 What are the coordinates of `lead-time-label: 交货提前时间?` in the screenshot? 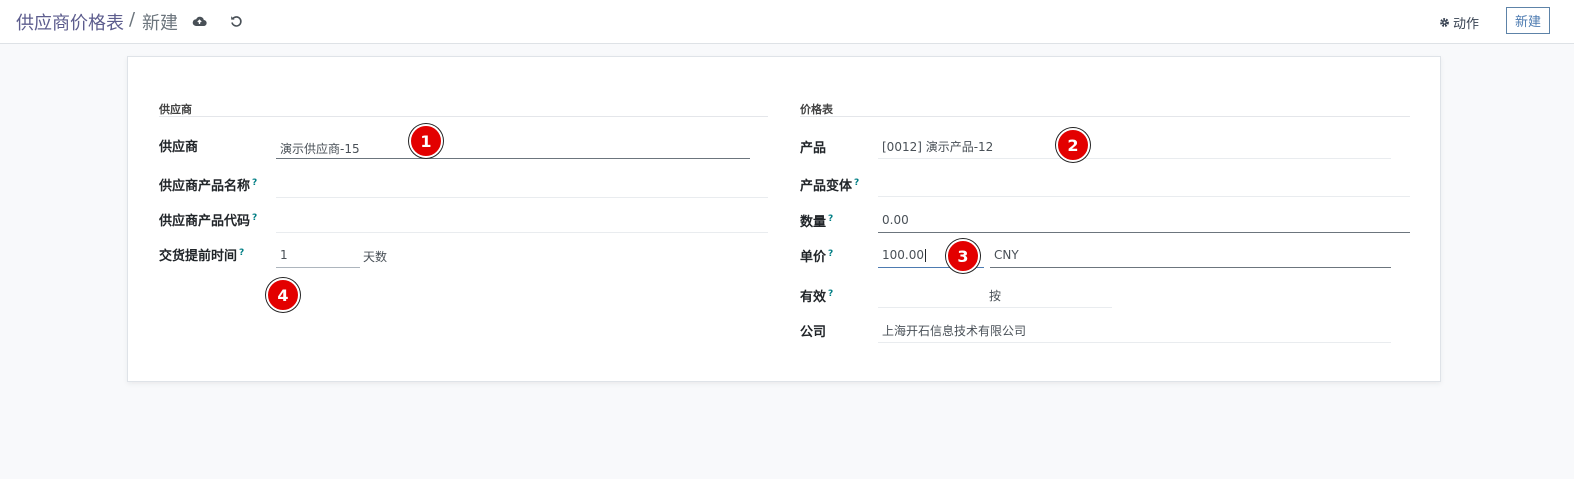 It's located at (202, 255).